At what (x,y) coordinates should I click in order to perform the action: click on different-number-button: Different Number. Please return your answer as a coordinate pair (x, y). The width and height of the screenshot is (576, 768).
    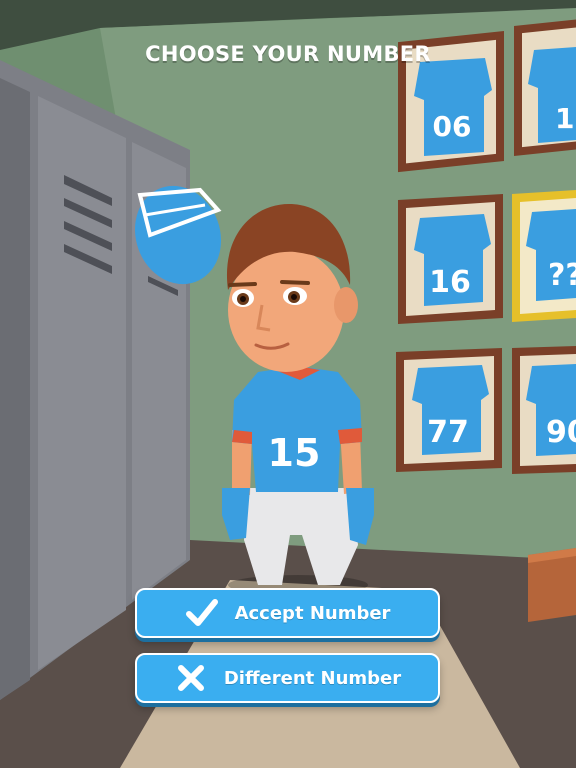
    Looking at the image, I should click on (287, 678).